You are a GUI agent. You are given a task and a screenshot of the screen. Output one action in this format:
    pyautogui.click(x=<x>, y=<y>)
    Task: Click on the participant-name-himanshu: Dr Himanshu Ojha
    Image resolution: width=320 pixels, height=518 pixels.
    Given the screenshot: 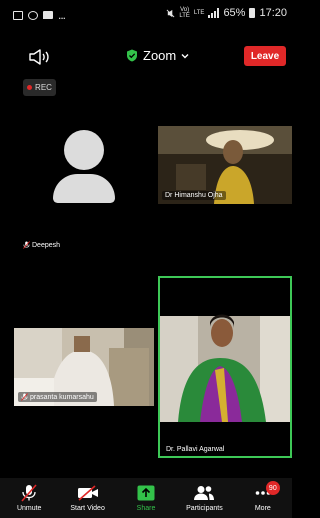 What is the action you would take?
    pyautogui.click(x=194, y=195)
    